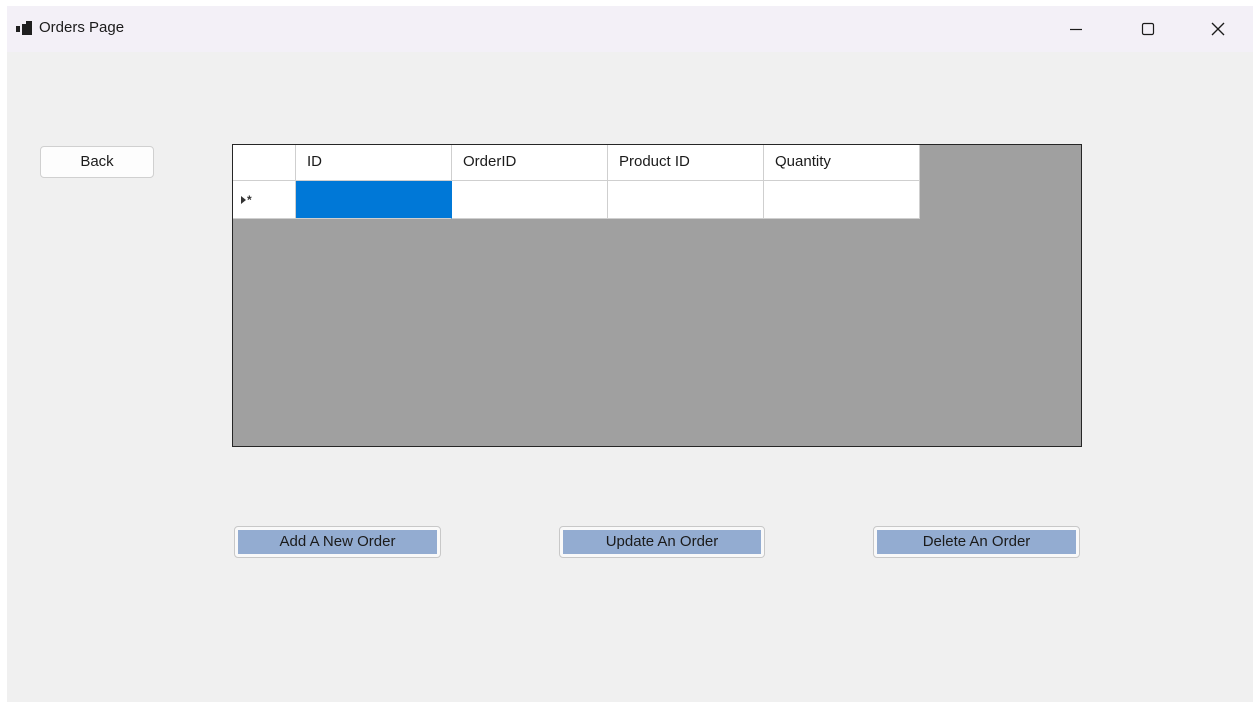 Image resolution: width=1253 pixels, height=702 pixels. I want to click on close-button, so click(1218, 29).